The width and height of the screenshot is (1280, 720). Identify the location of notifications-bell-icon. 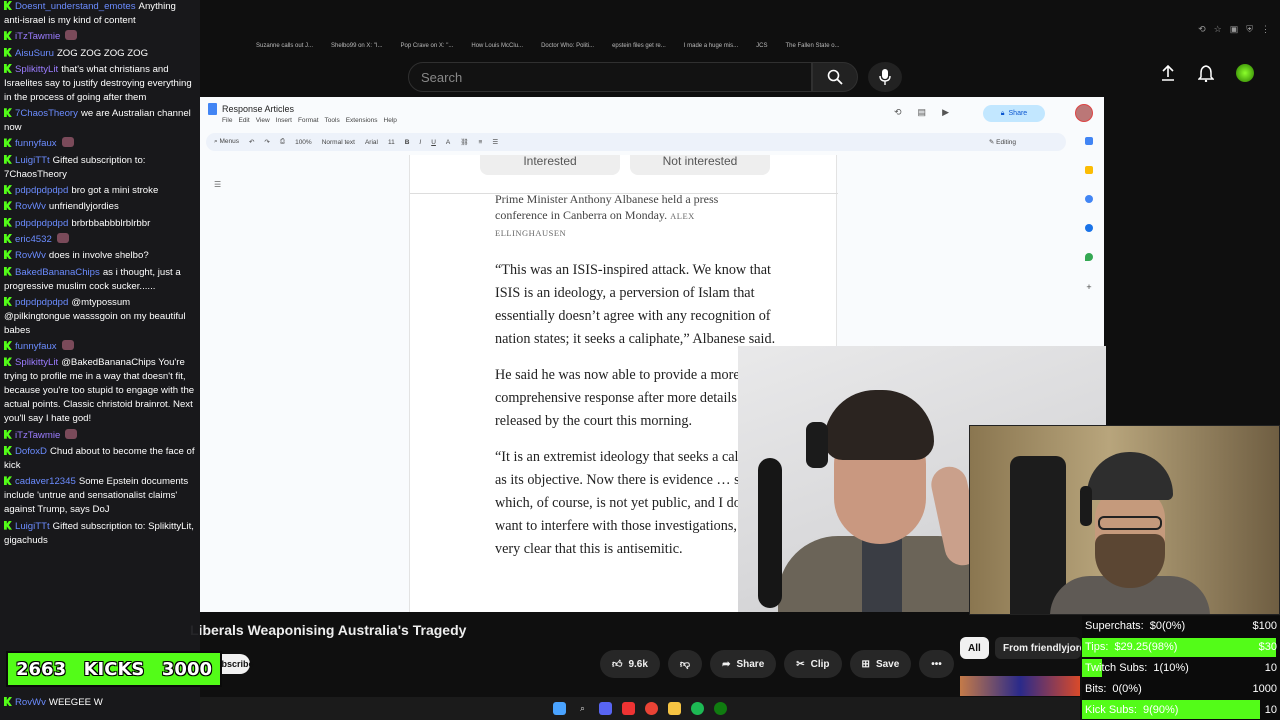
(1206, 73).